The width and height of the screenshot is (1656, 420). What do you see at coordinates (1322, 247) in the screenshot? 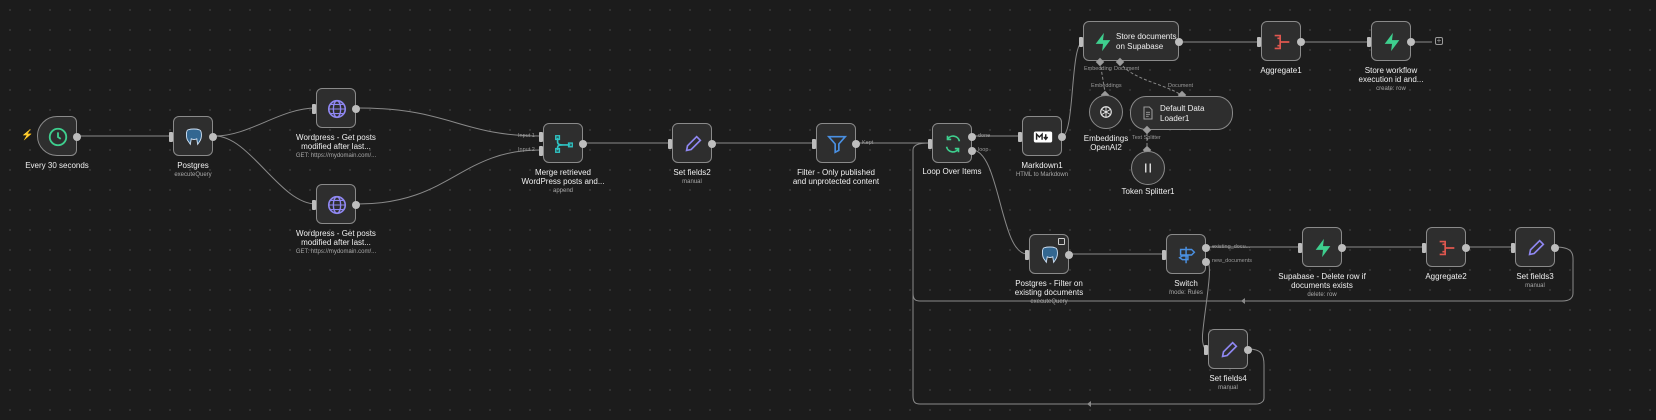
I see `supabase-delete-node` at bounding box center [1322, 247].